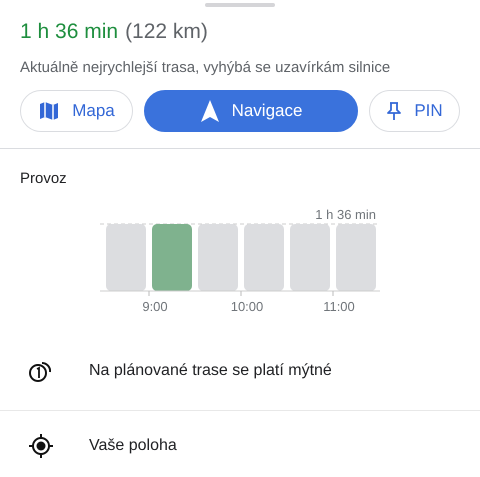 Image resolution: width=480 pixels, height=477 pixels. I want to click on navigation-button: Navigace, so click(251, 111).